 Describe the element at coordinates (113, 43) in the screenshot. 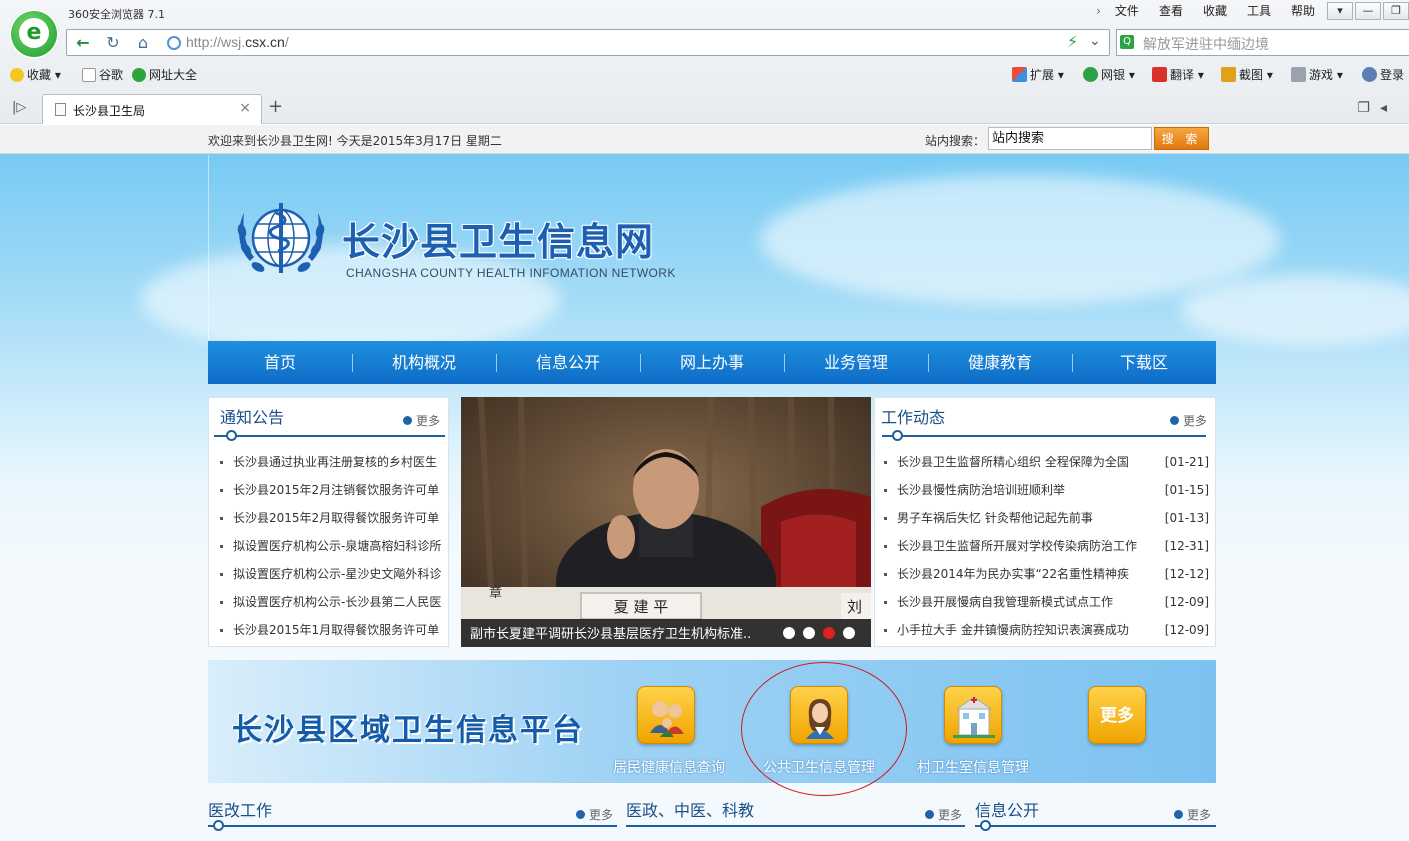

I see `refresh-icon: ↻` at that location.